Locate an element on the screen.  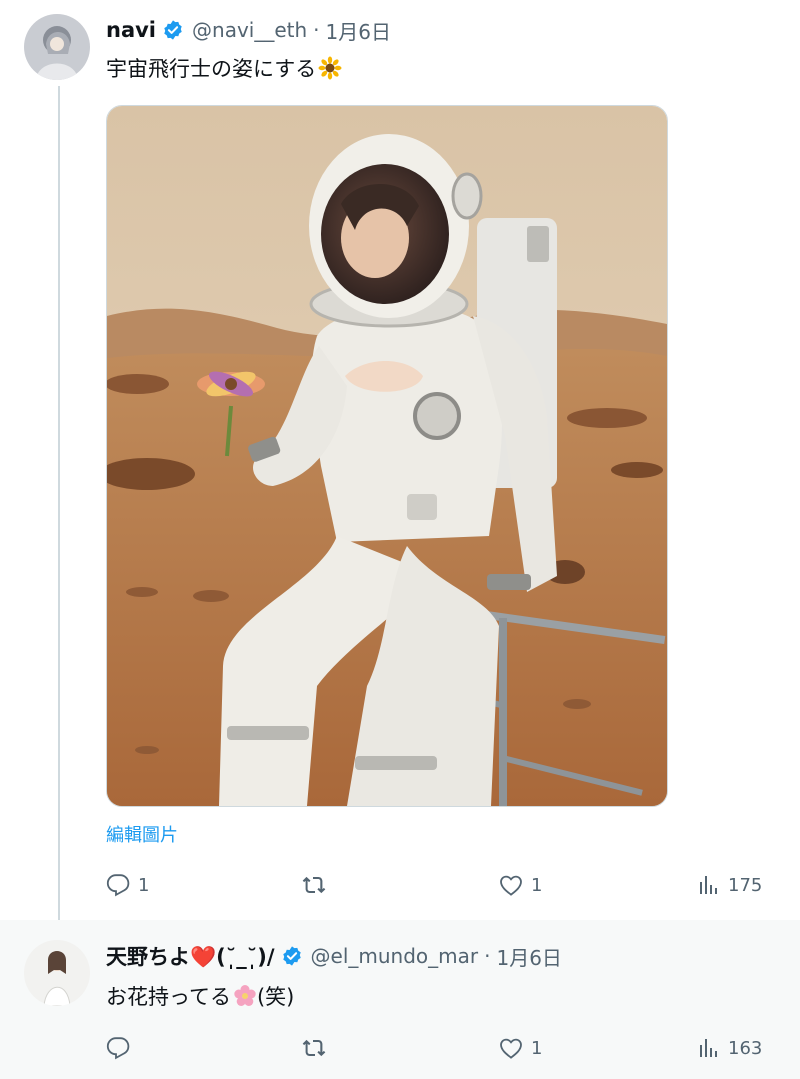
tweet-text: 宇宙飛行士の姿にする is located at coordinates (224, 68).